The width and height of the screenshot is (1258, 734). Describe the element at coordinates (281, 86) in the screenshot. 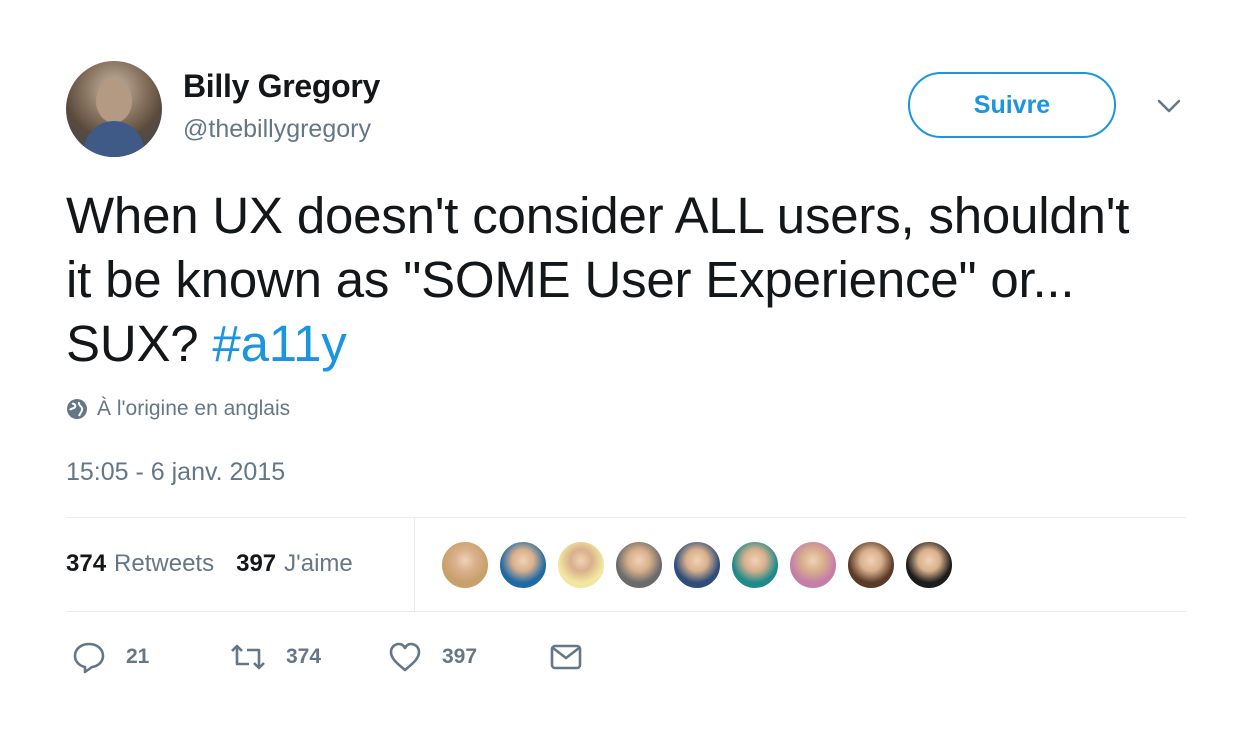

I see `author-name: Billy Gregory` at that location.